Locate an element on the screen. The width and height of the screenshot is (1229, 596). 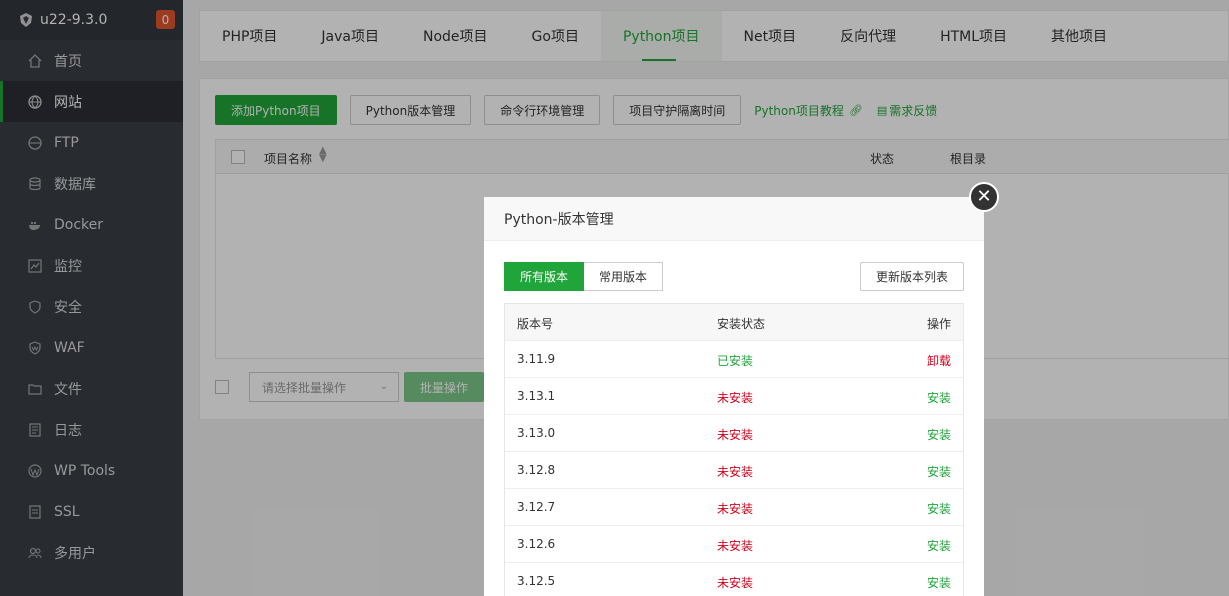
all-versions-tab: 所有版本 is located at coordinates (544, 276).